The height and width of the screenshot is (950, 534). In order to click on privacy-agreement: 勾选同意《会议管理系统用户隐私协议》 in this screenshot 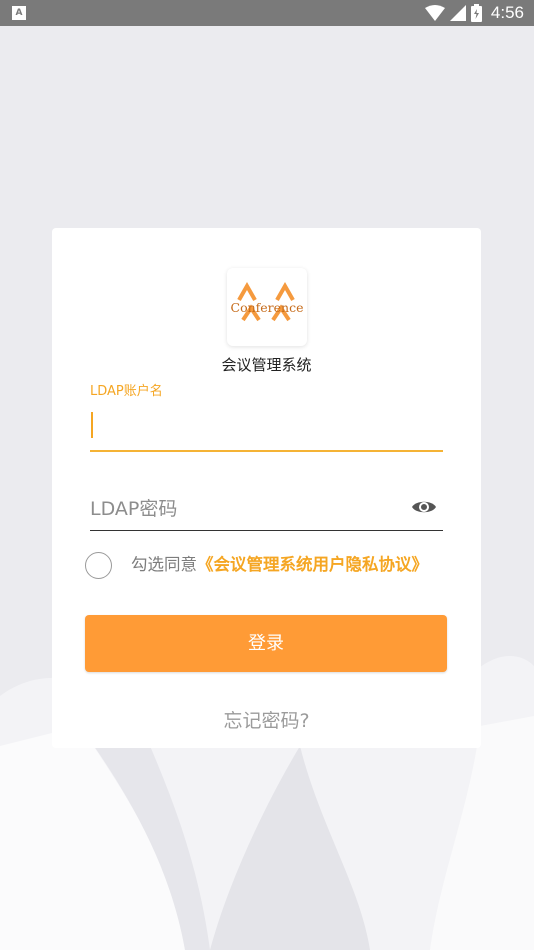, I will do `click(265, 577)`.